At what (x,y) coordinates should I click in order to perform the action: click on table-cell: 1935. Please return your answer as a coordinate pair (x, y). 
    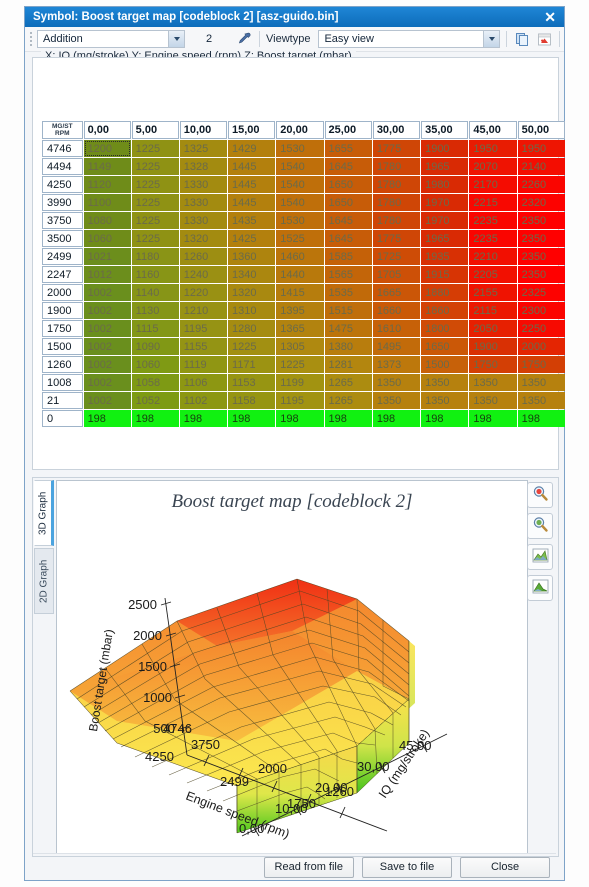
    Looking at the image, I should click on (445, 256).